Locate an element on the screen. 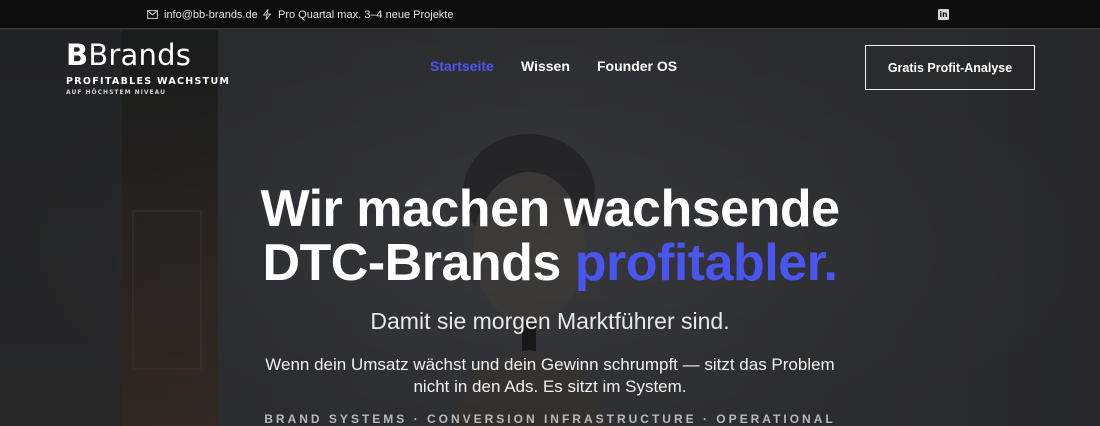 Image resolution: width=1100 pixels, height=426 pixels. linkedin-icon: in is located at coordinates (943, 14).